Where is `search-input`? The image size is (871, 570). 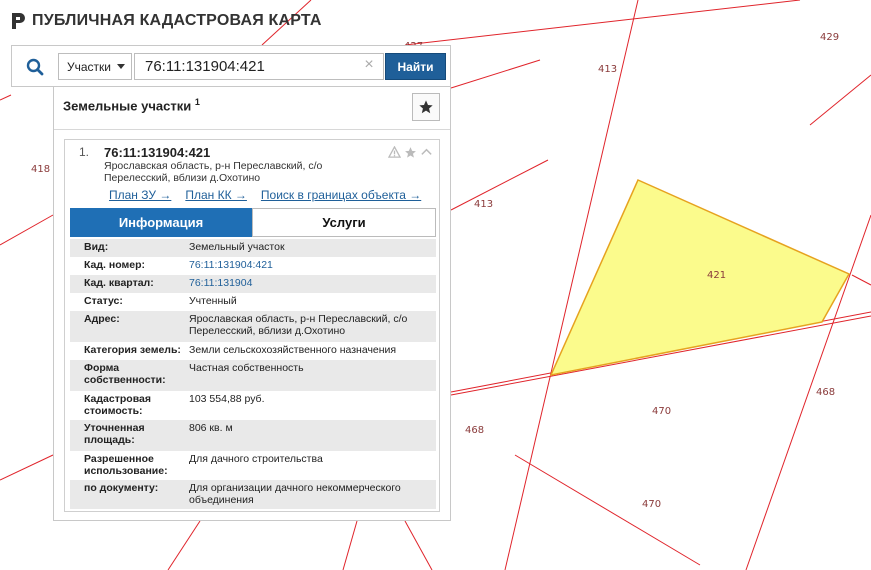 search-input is located at coordinates (259, 66).